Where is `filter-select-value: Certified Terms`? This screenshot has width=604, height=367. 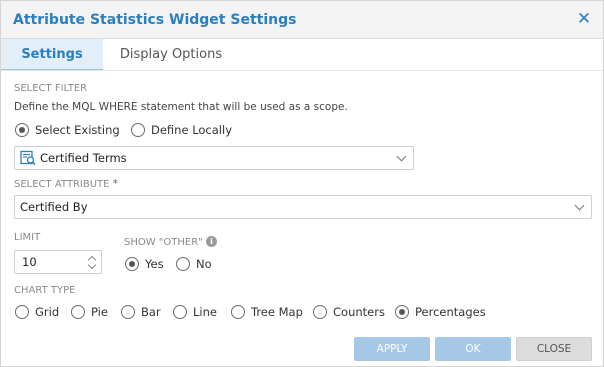
filter-select-value: Certified Terms is located at coordinates (83, 158).